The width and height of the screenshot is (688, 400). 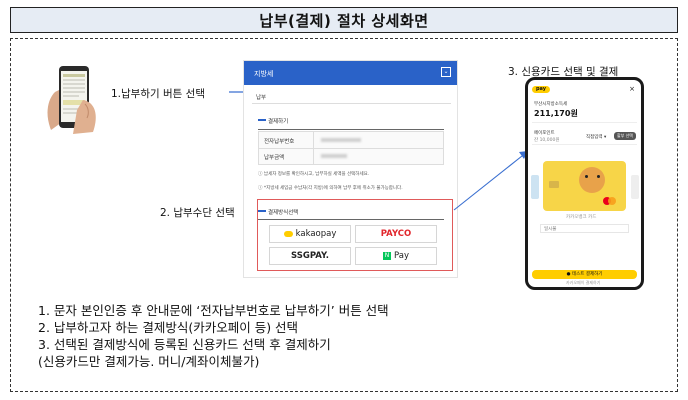 What do you see at coordinates (556, 113) in the screenshot?
I see `amount-text: 211,170원` at bounding box center [556, 113].